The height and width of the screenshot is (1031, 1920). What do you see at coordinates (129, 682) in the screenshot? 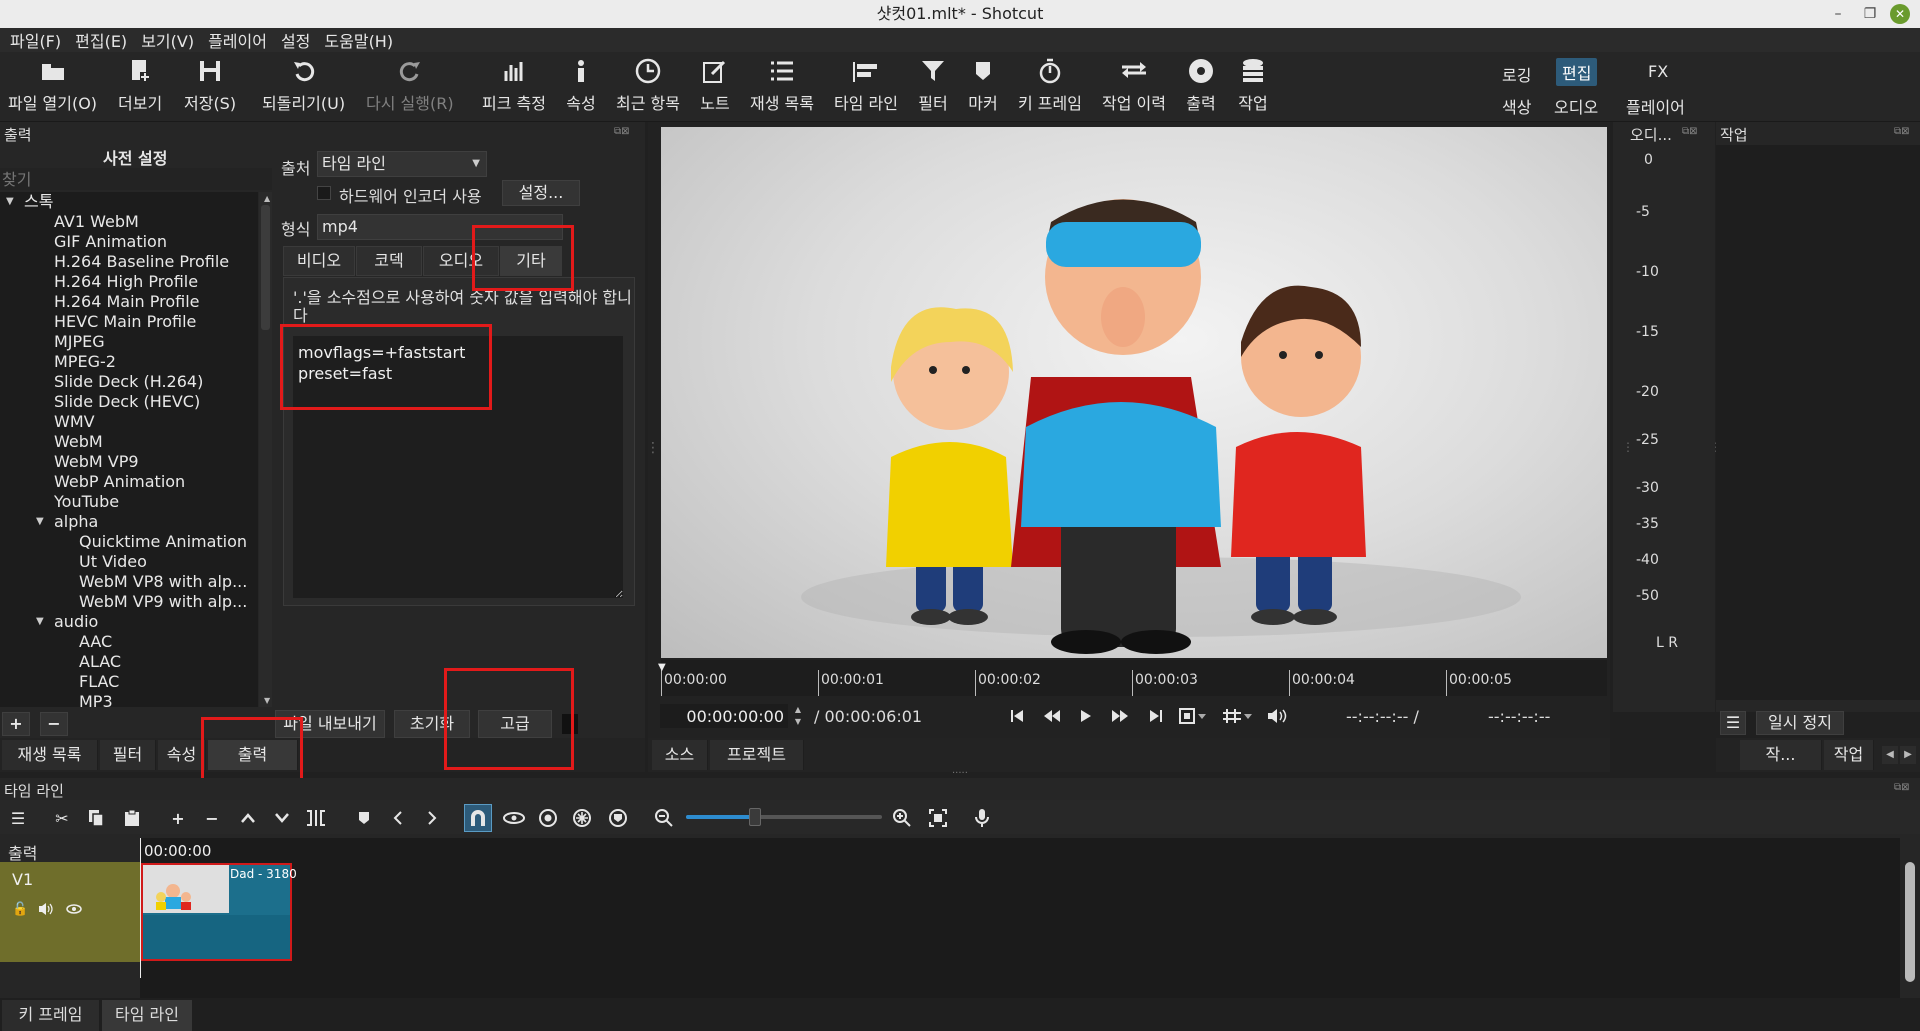
I see `preset-item: FLAC` at bounding box center [129, 682].